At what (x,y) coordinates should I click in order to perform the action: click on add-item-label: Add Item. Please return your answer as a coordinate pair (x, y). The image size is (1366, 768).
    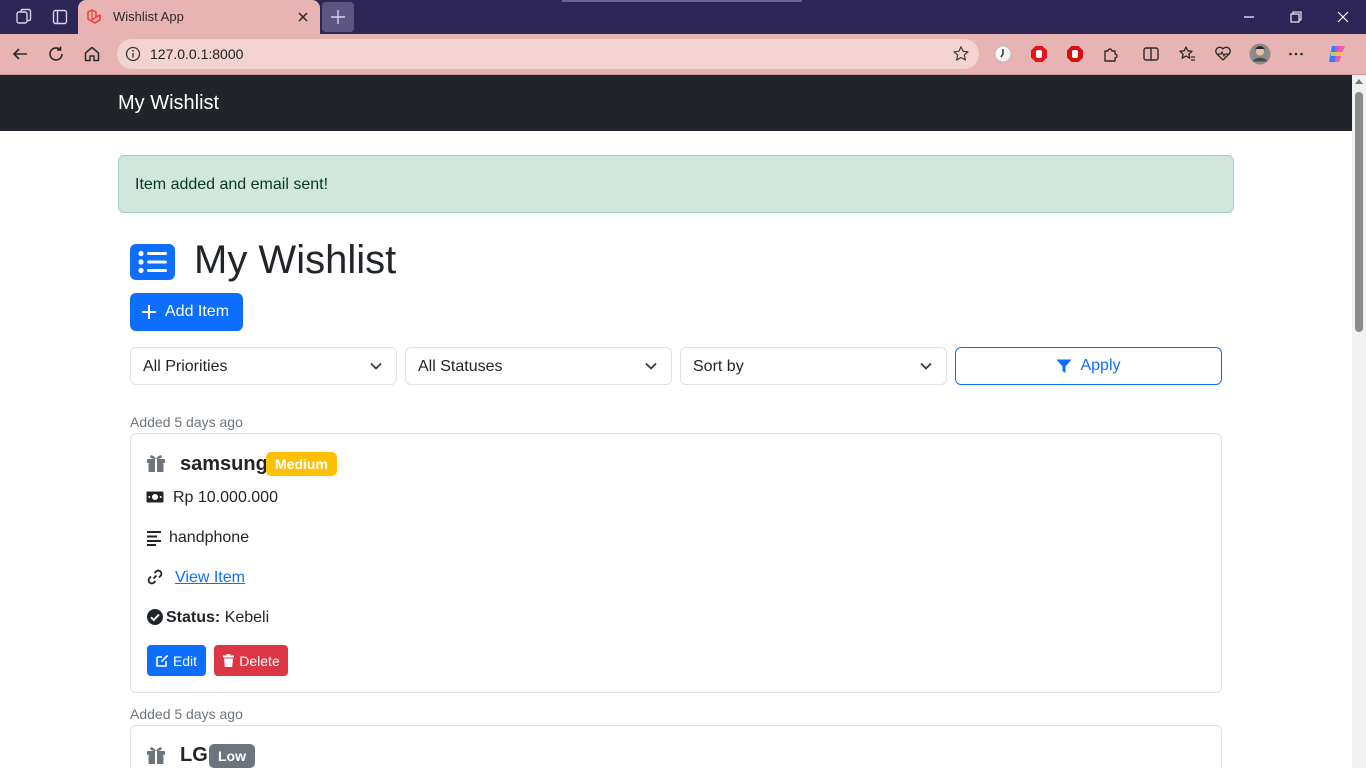
    Looking at the image, I should click on (197, 311).